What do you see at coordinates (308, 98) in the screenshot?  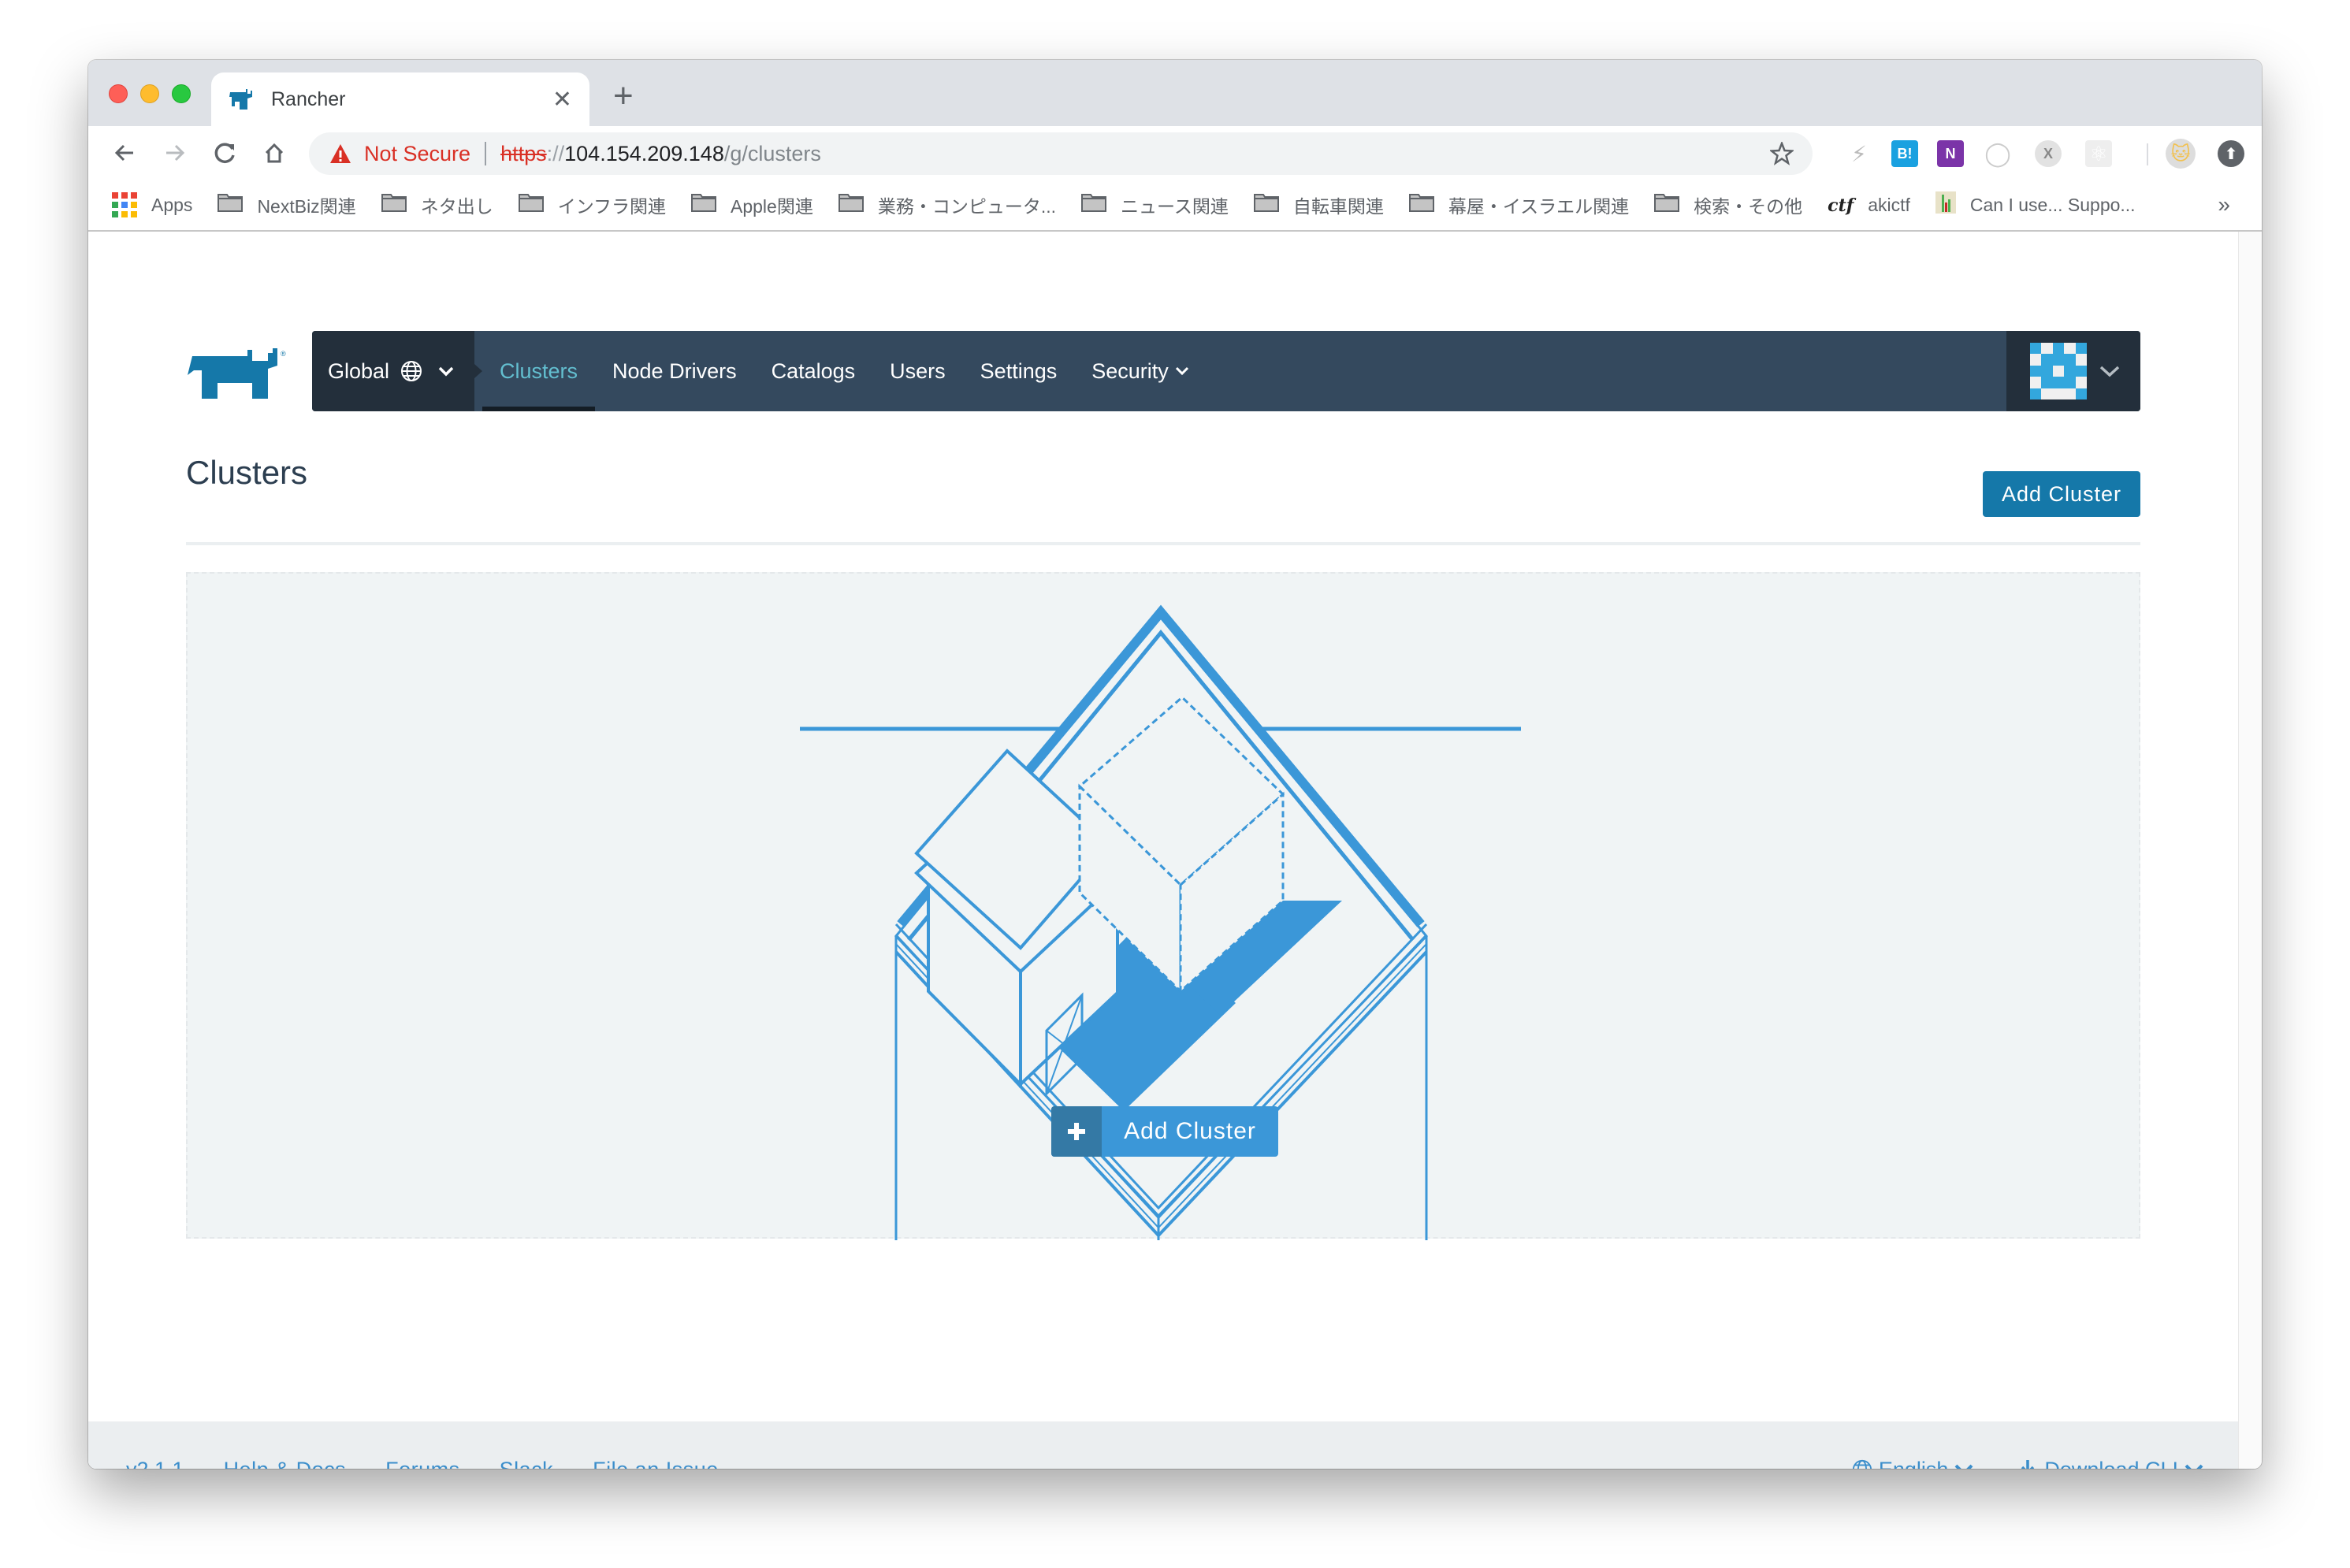 I see `tab-title: Rancher` at bounding box center [308, 98].